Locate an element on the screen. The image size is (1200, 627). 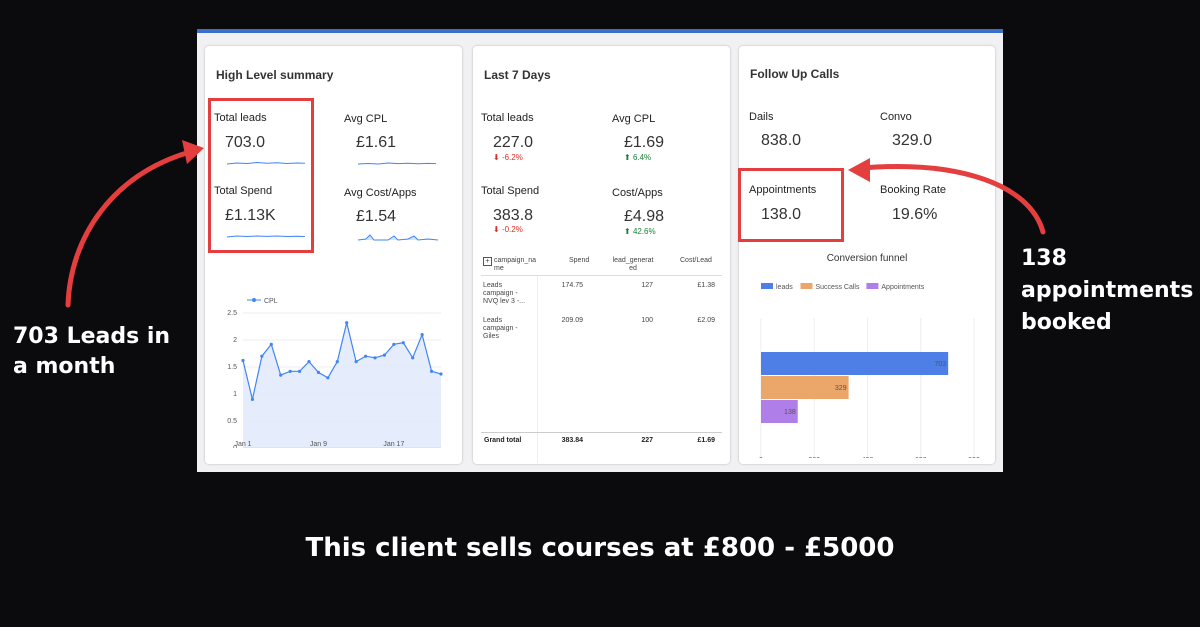
right-annotation-line3: booked is located at coordinates (1066, 322).